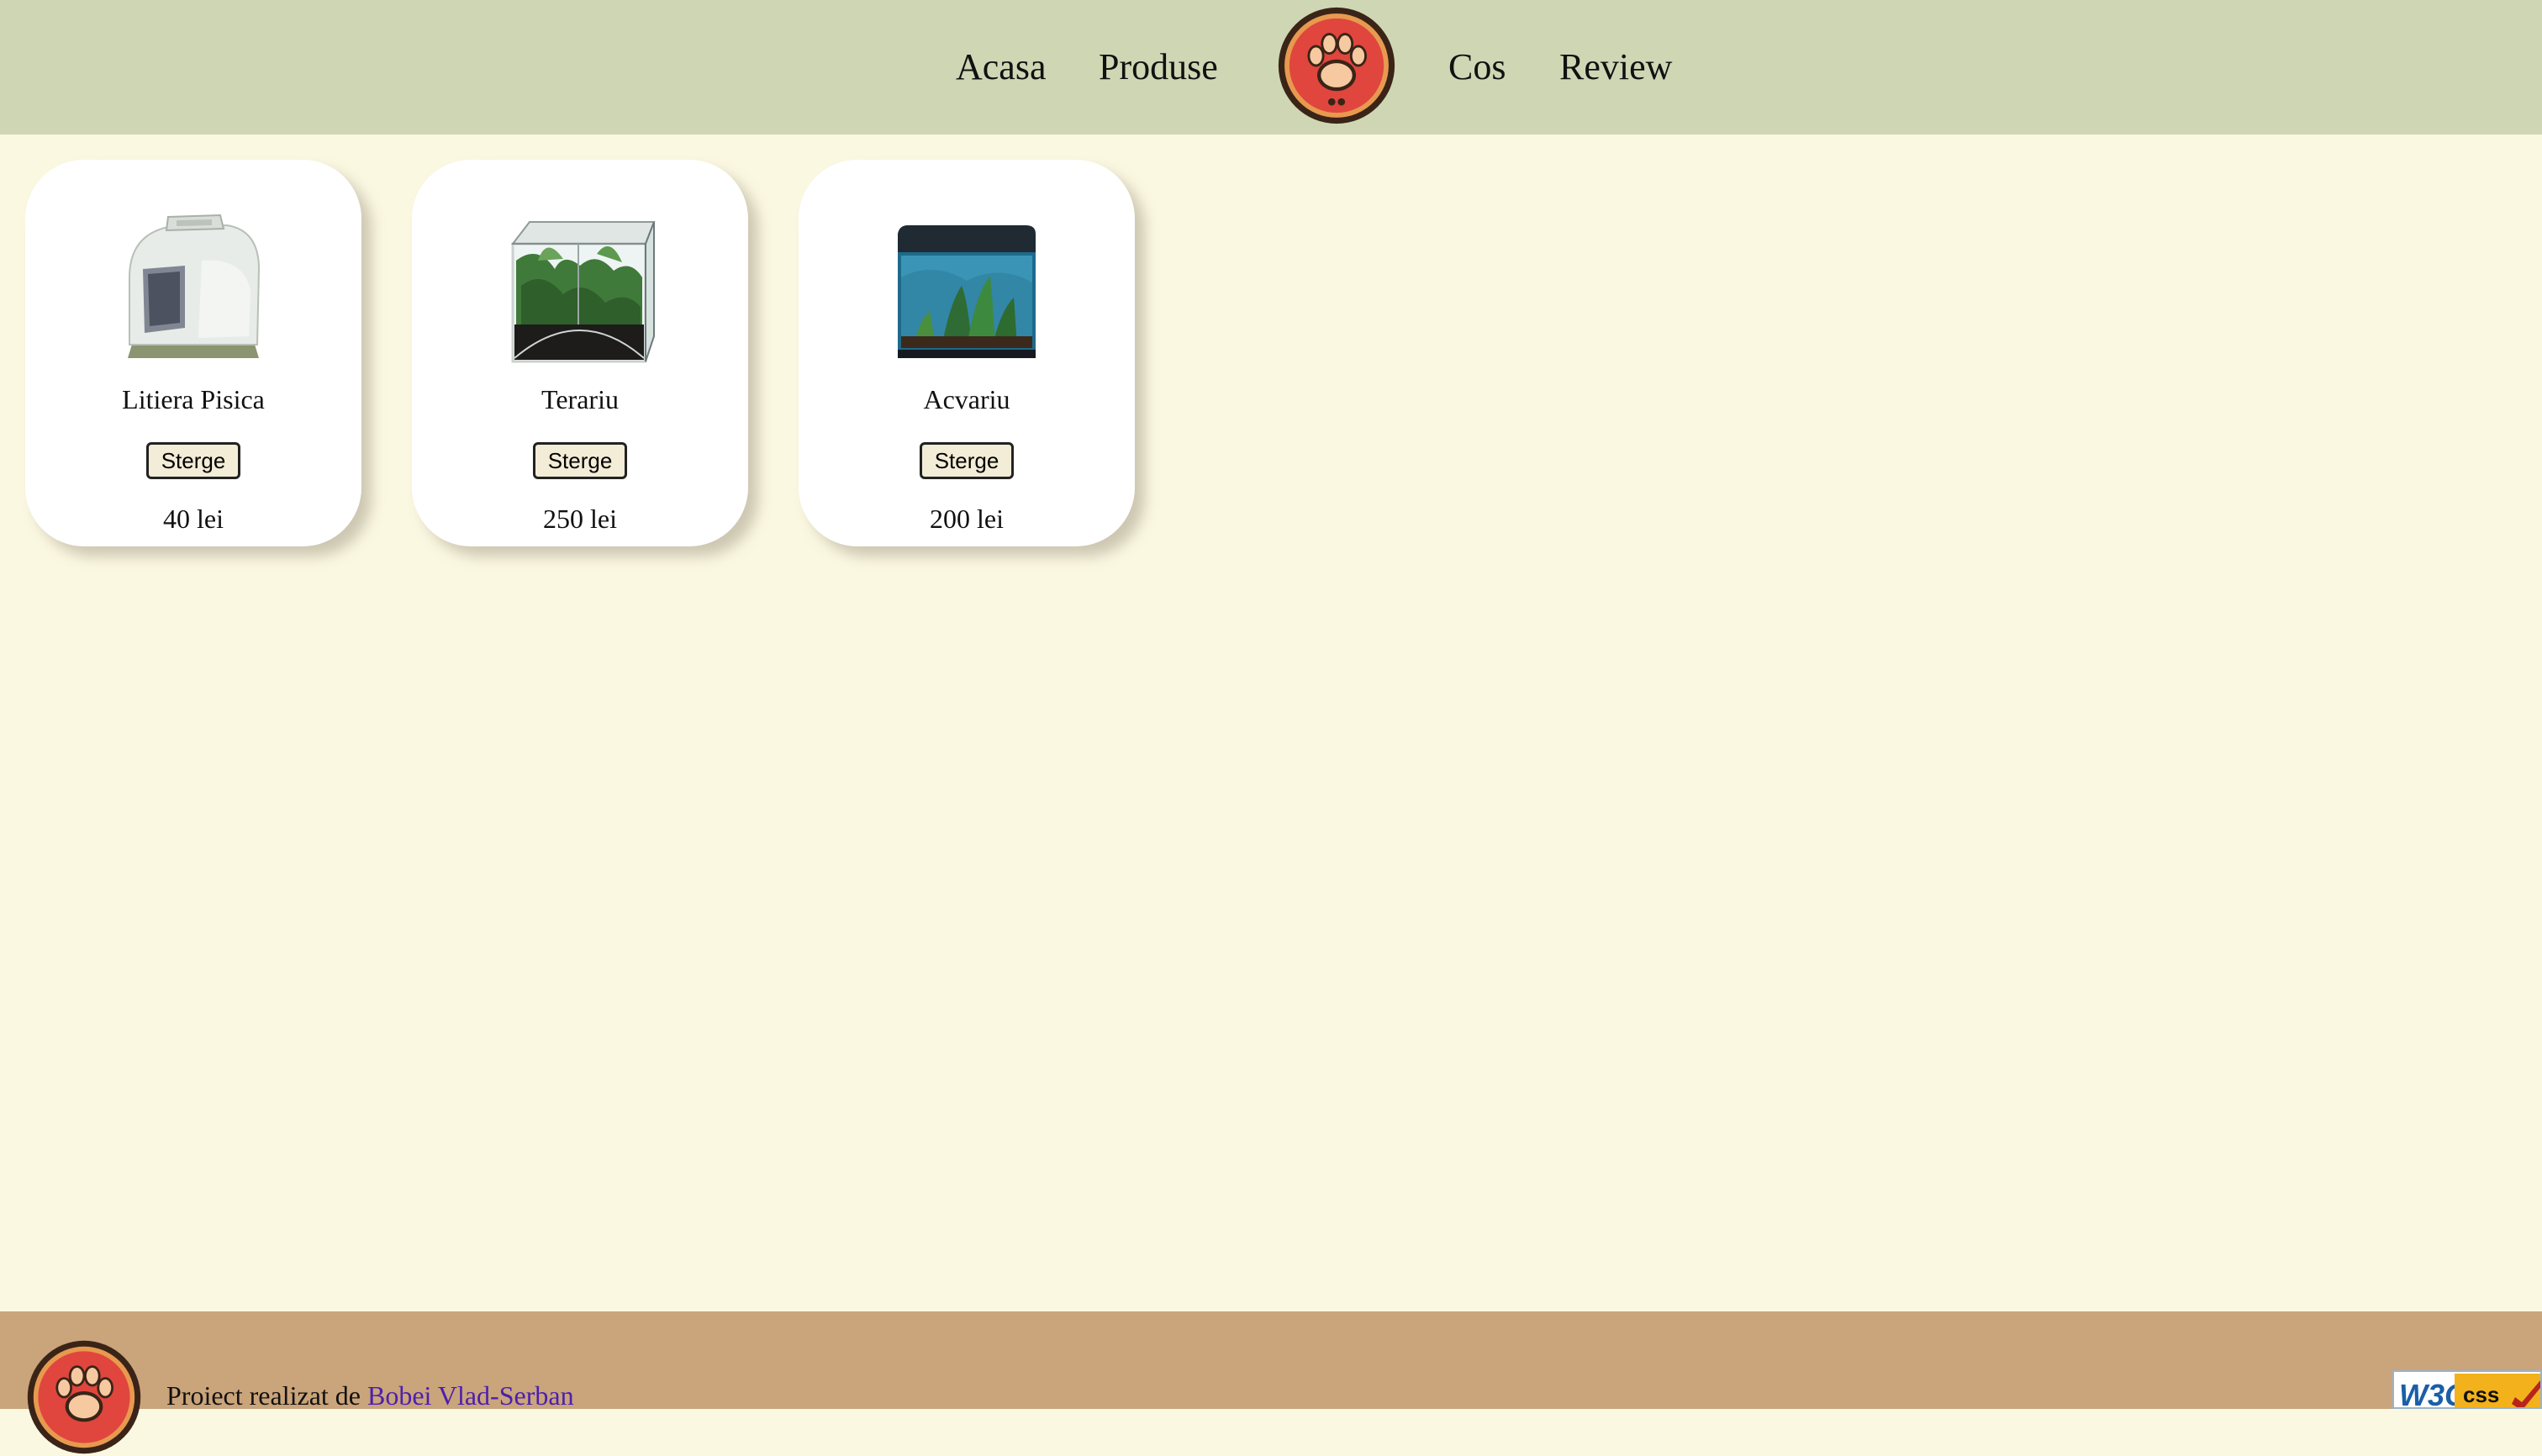 Image resolution: width=2542 pixels, height=1456 pixels. I want to click on terrarium-image, so click(580, 290).